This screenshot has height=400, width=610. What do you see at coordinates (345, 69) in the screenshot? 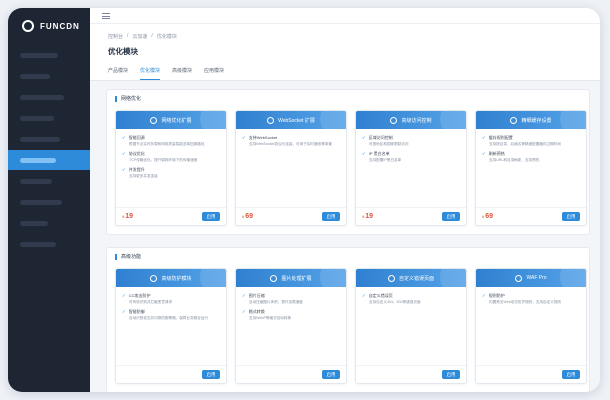
I see `tab-bar: 产品模块 优化模块 高级模块 应用模块` at bounding box center [345, 69].